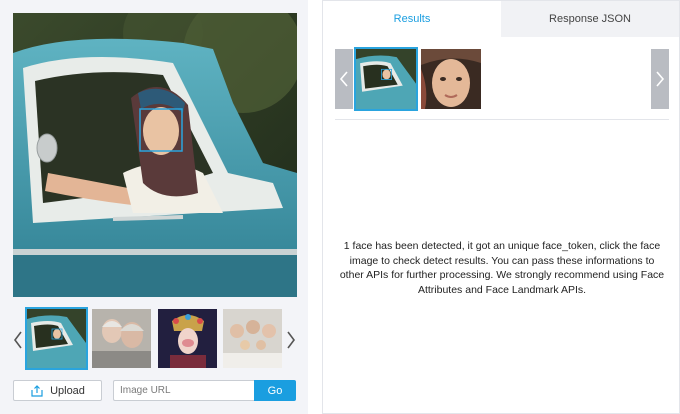 This screenshot has width=680, height=414. What do you see at coordinates (187, 338) in the screenshot?
I see `thumbnail-opera-performer` at bounding box center [187, 338].